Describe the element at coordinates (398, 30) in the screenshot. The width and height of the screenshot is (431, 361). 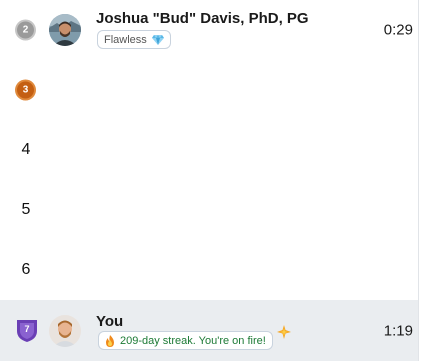
I see `solve-time: 0:29` at that location.